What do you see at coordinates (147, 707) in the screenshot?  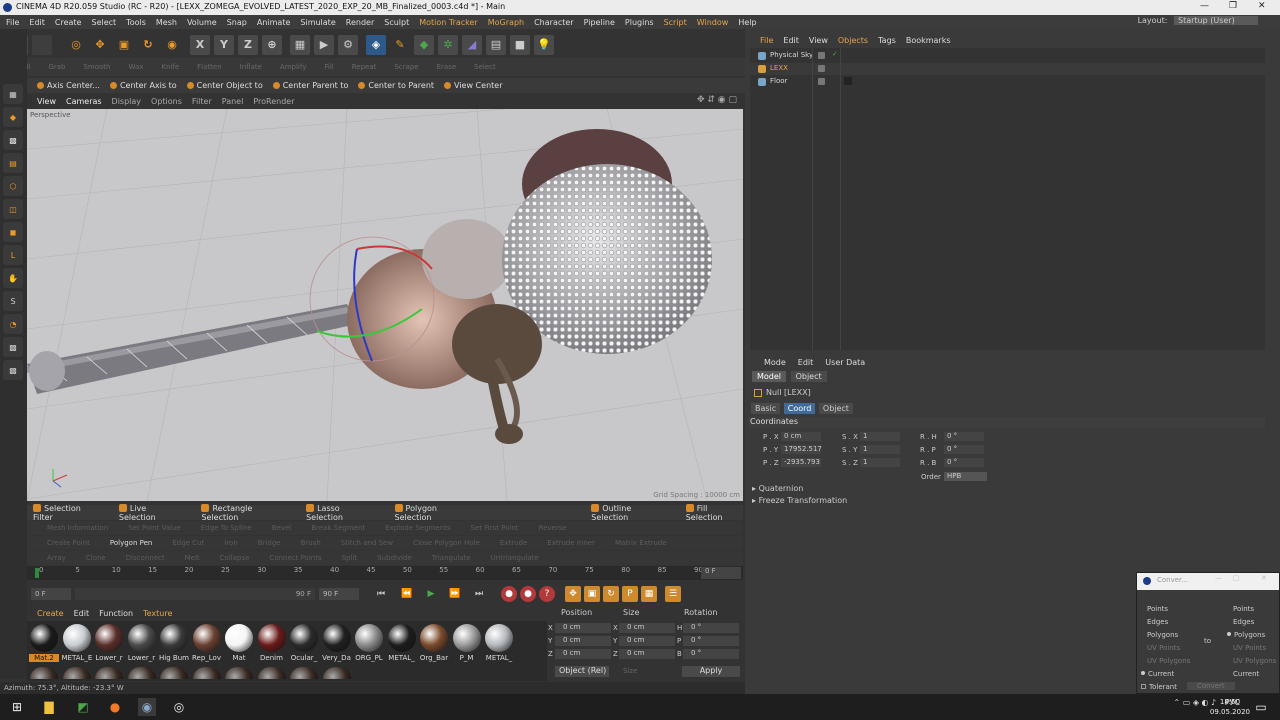 I see `cinema4d-taskbar-icon: ◉` at bounding box center [147, 707].